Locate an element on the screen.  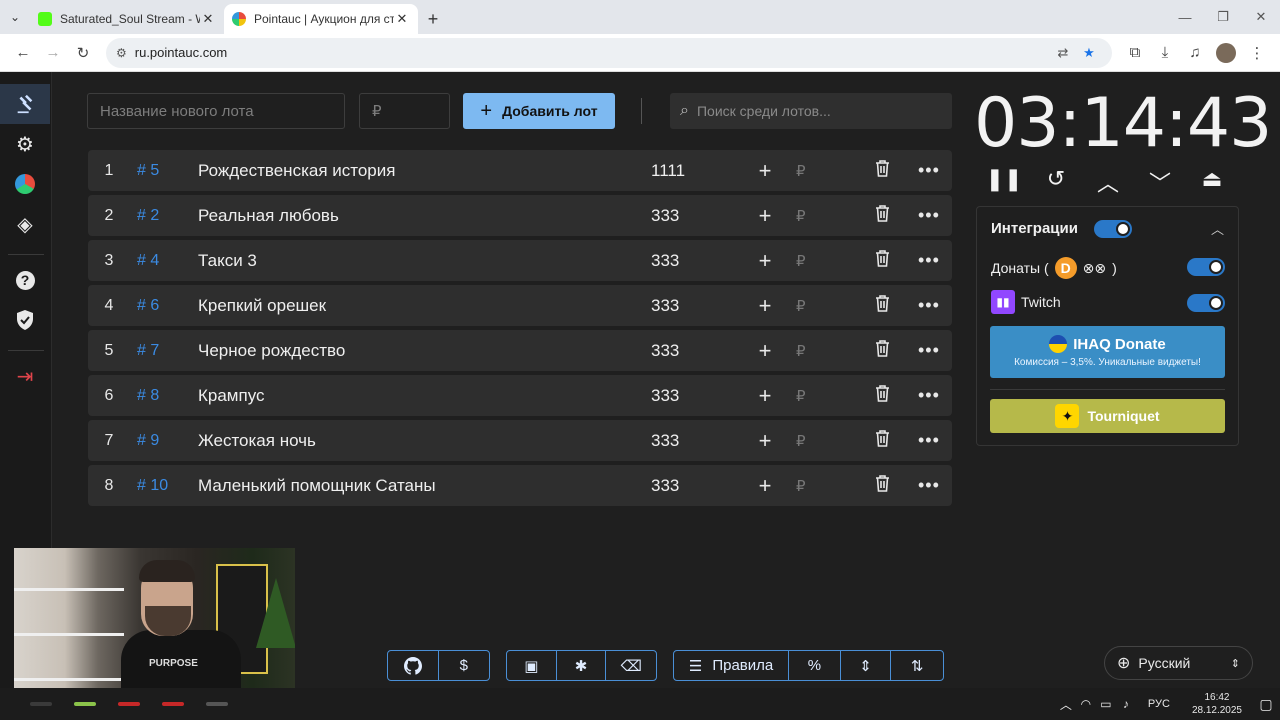
github-icon is located at coordinates (413, 665).